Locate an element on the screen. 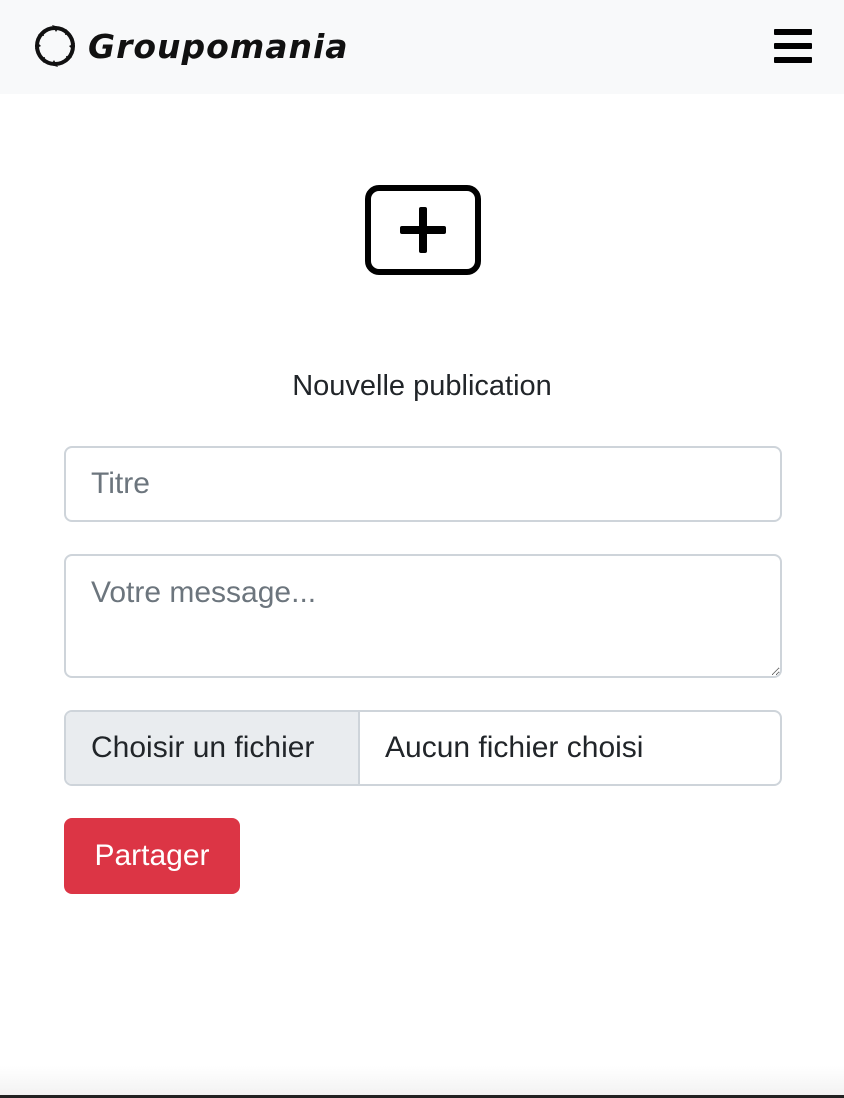  file-input: Choisir un fichier Aucun fichier choisi is located at coordinates (423, 748).